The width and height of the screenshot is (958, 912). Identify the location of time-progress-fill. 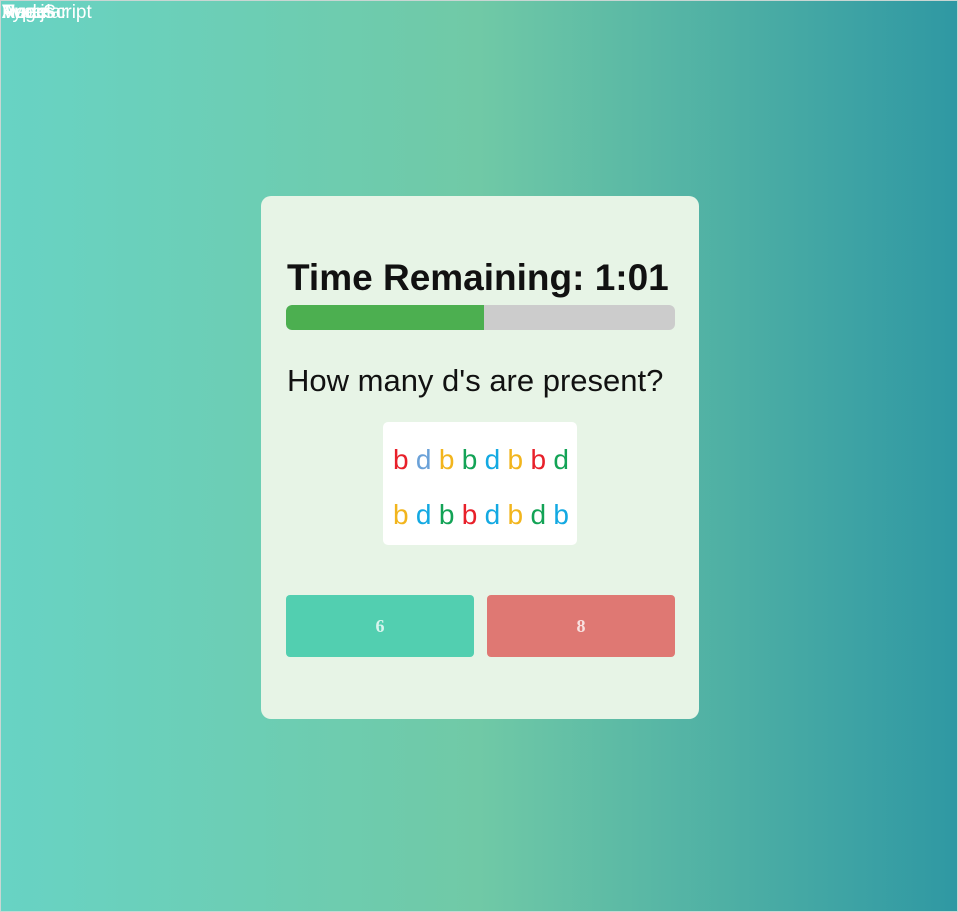
(385, 317).